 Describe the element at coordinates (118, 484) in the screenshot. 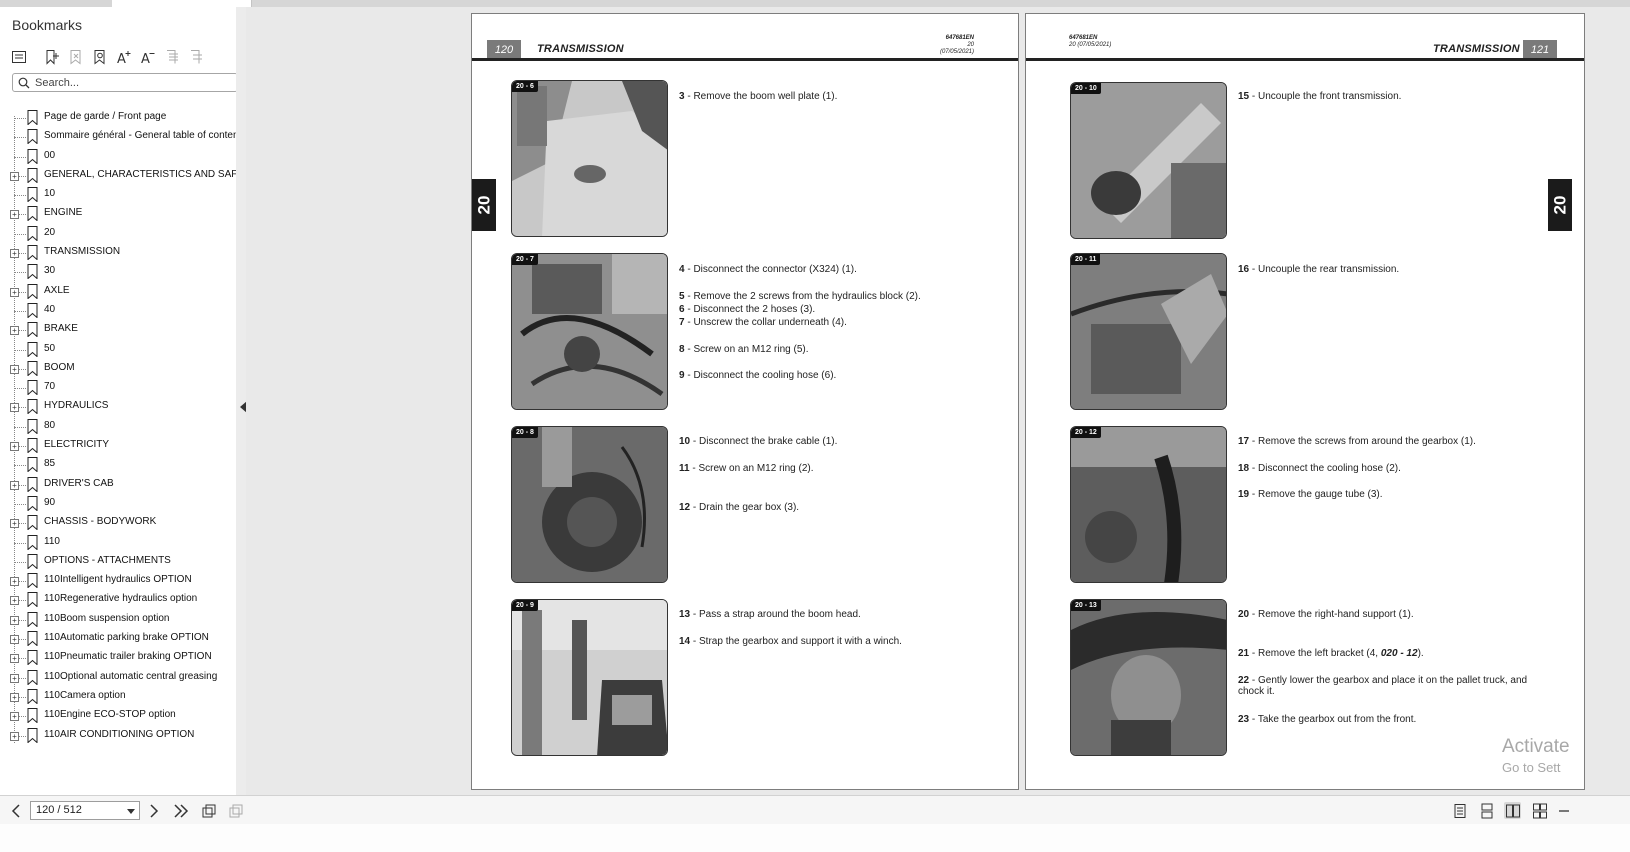

I see `bookmark-item: + DRIVER'S CAB` at that location.